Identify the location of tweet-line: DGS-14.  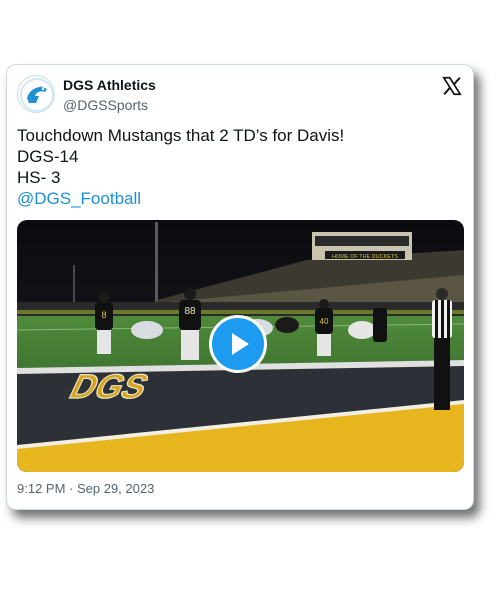
(48, 156).